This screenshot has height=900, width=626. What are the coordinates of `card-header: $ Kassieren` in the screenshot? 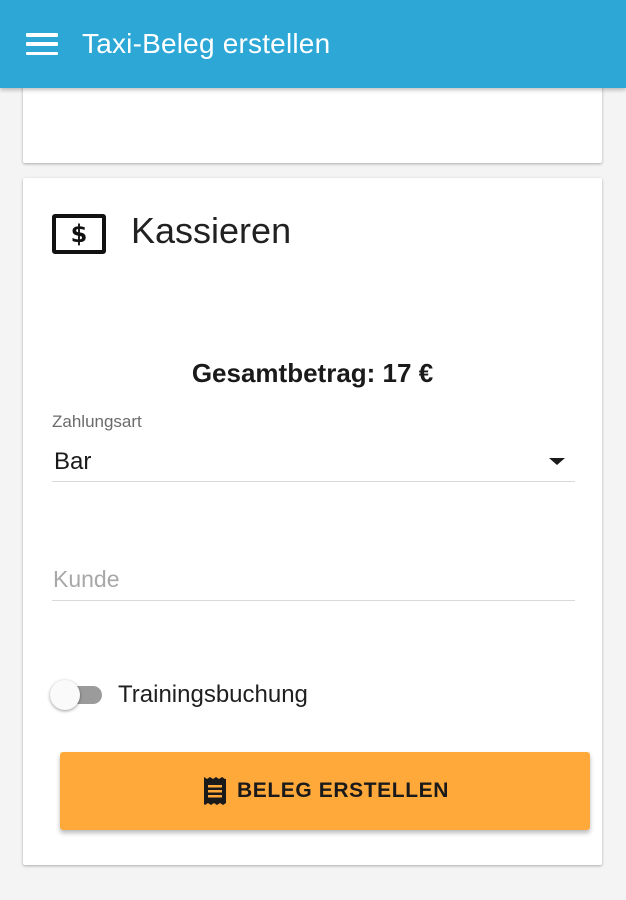 It's located at (171, 231).